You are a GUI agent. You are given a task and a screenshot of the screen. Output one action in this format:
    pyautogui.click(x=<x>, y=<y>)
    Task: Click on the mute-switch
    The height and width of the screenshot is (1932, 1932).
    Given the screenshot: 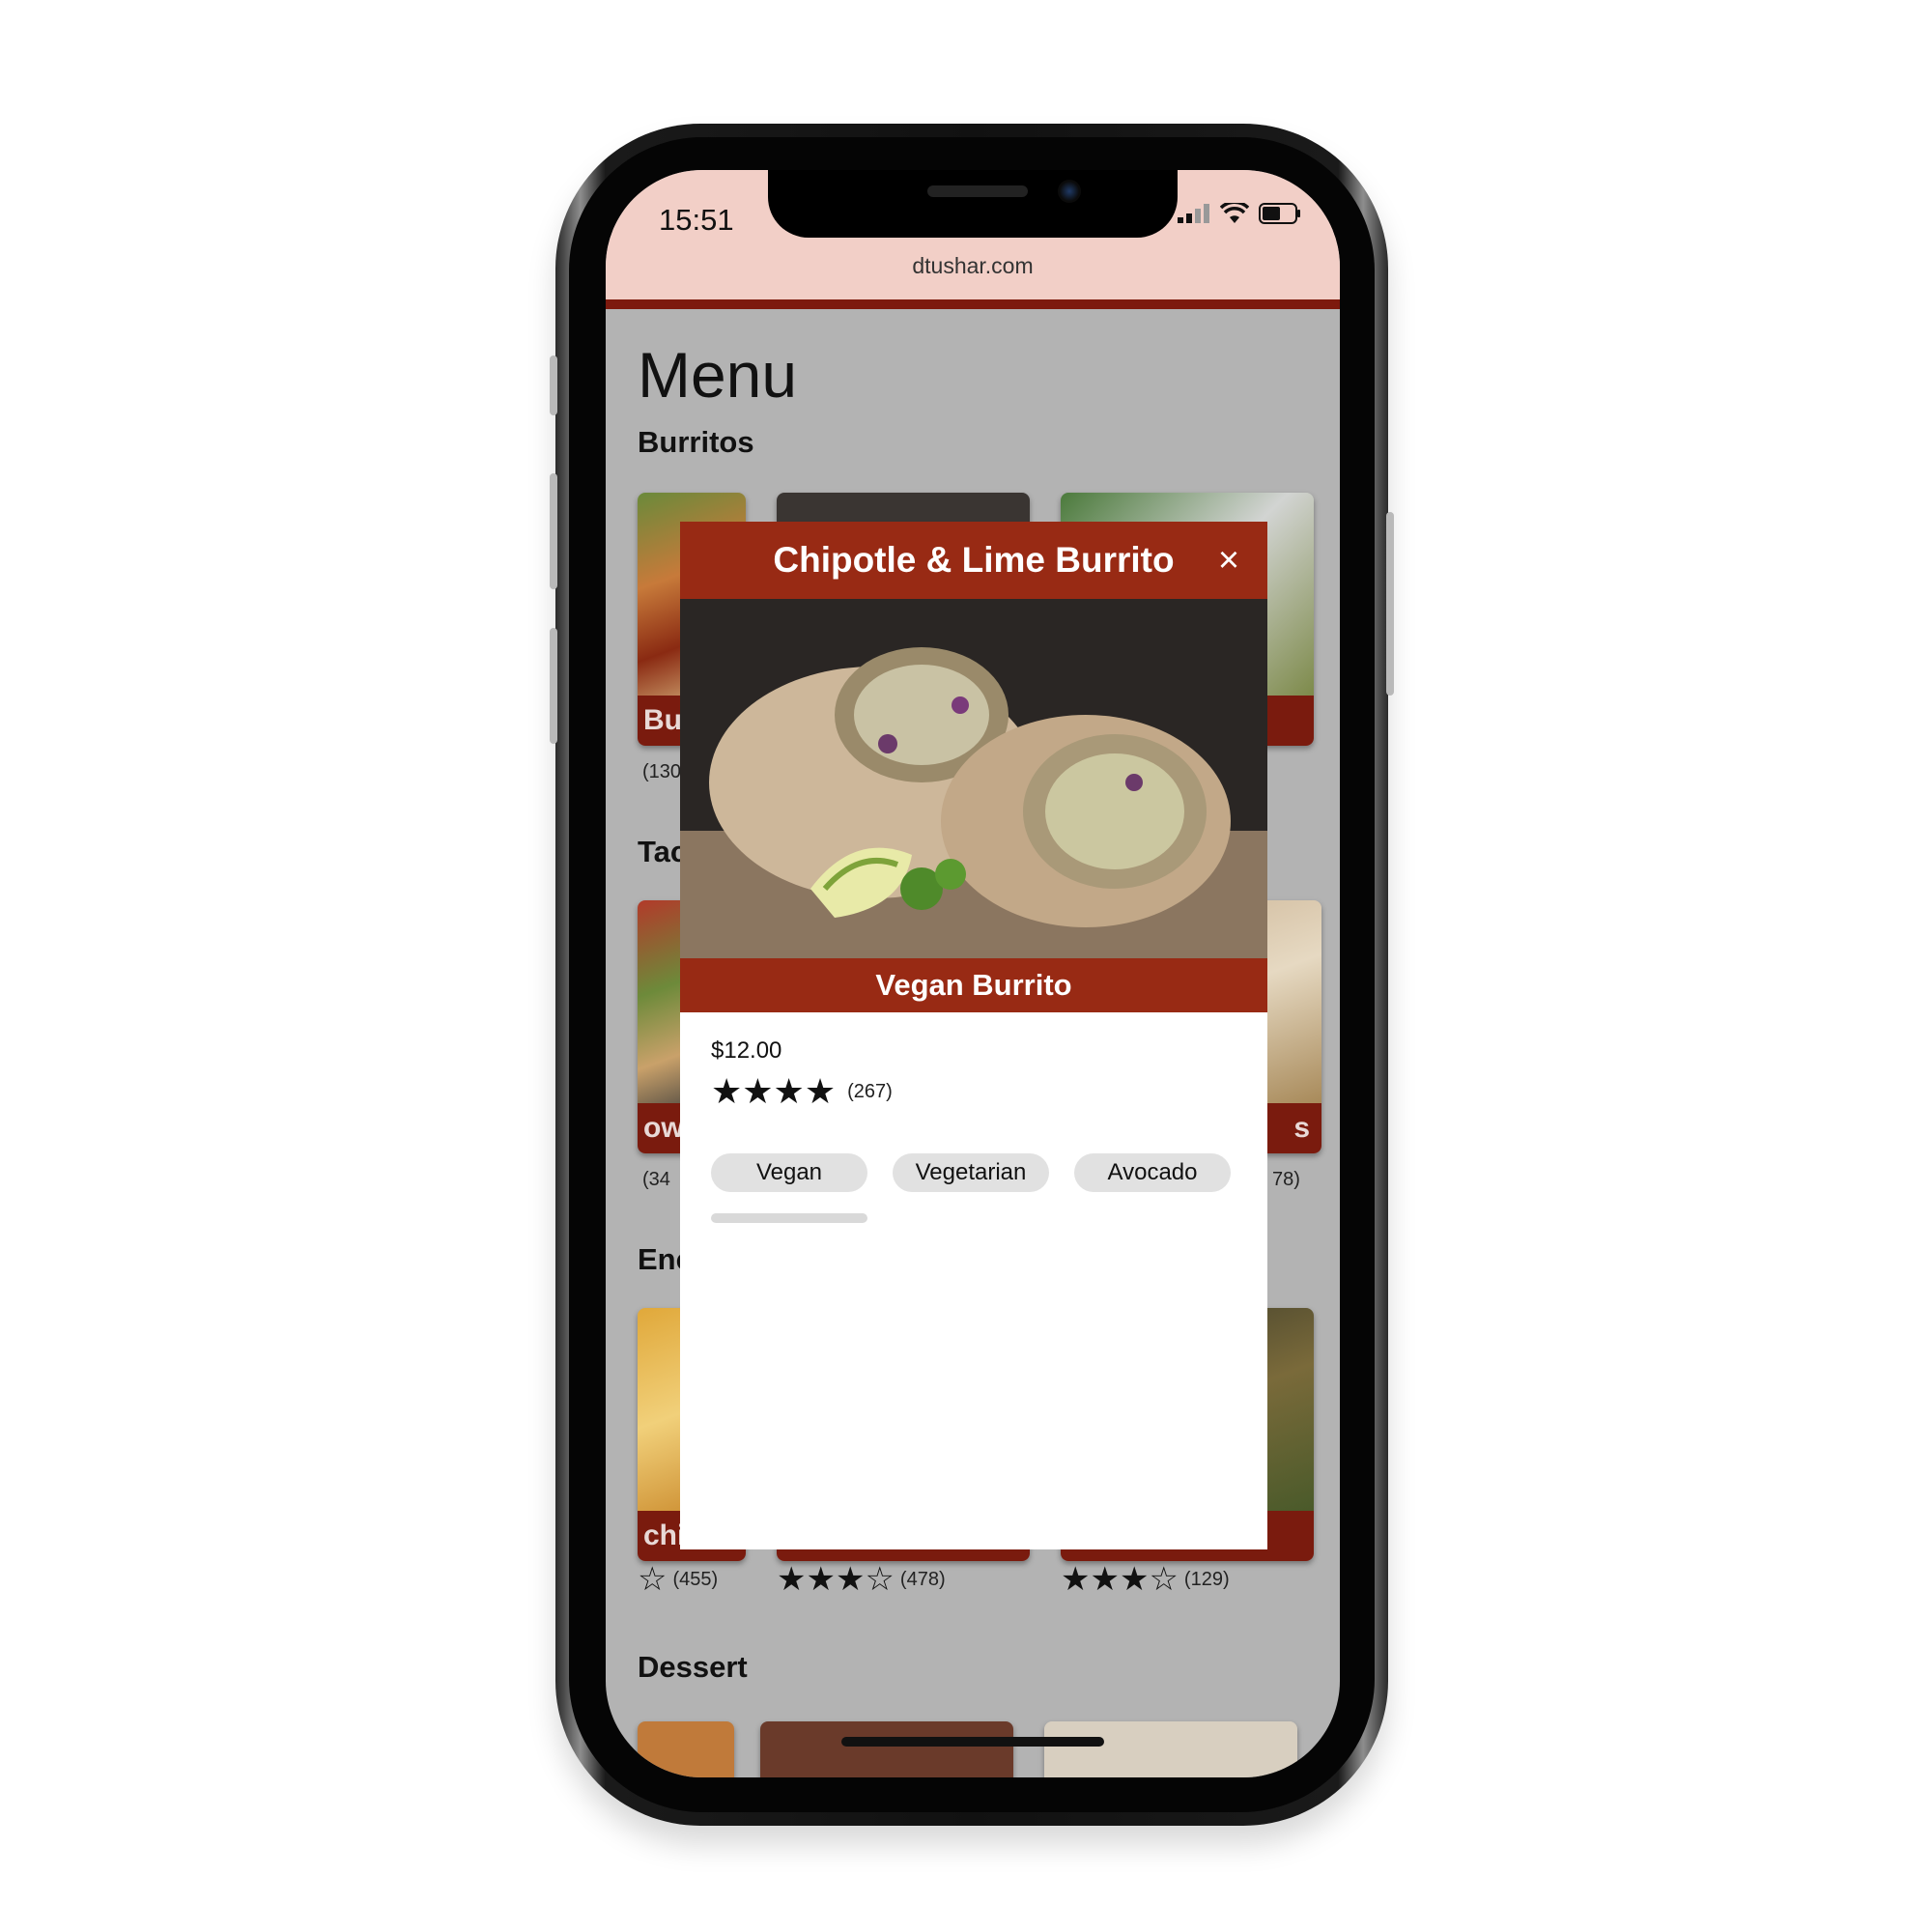 What is the action you would take?
    pyautogui.click(x=553, y=385)
    